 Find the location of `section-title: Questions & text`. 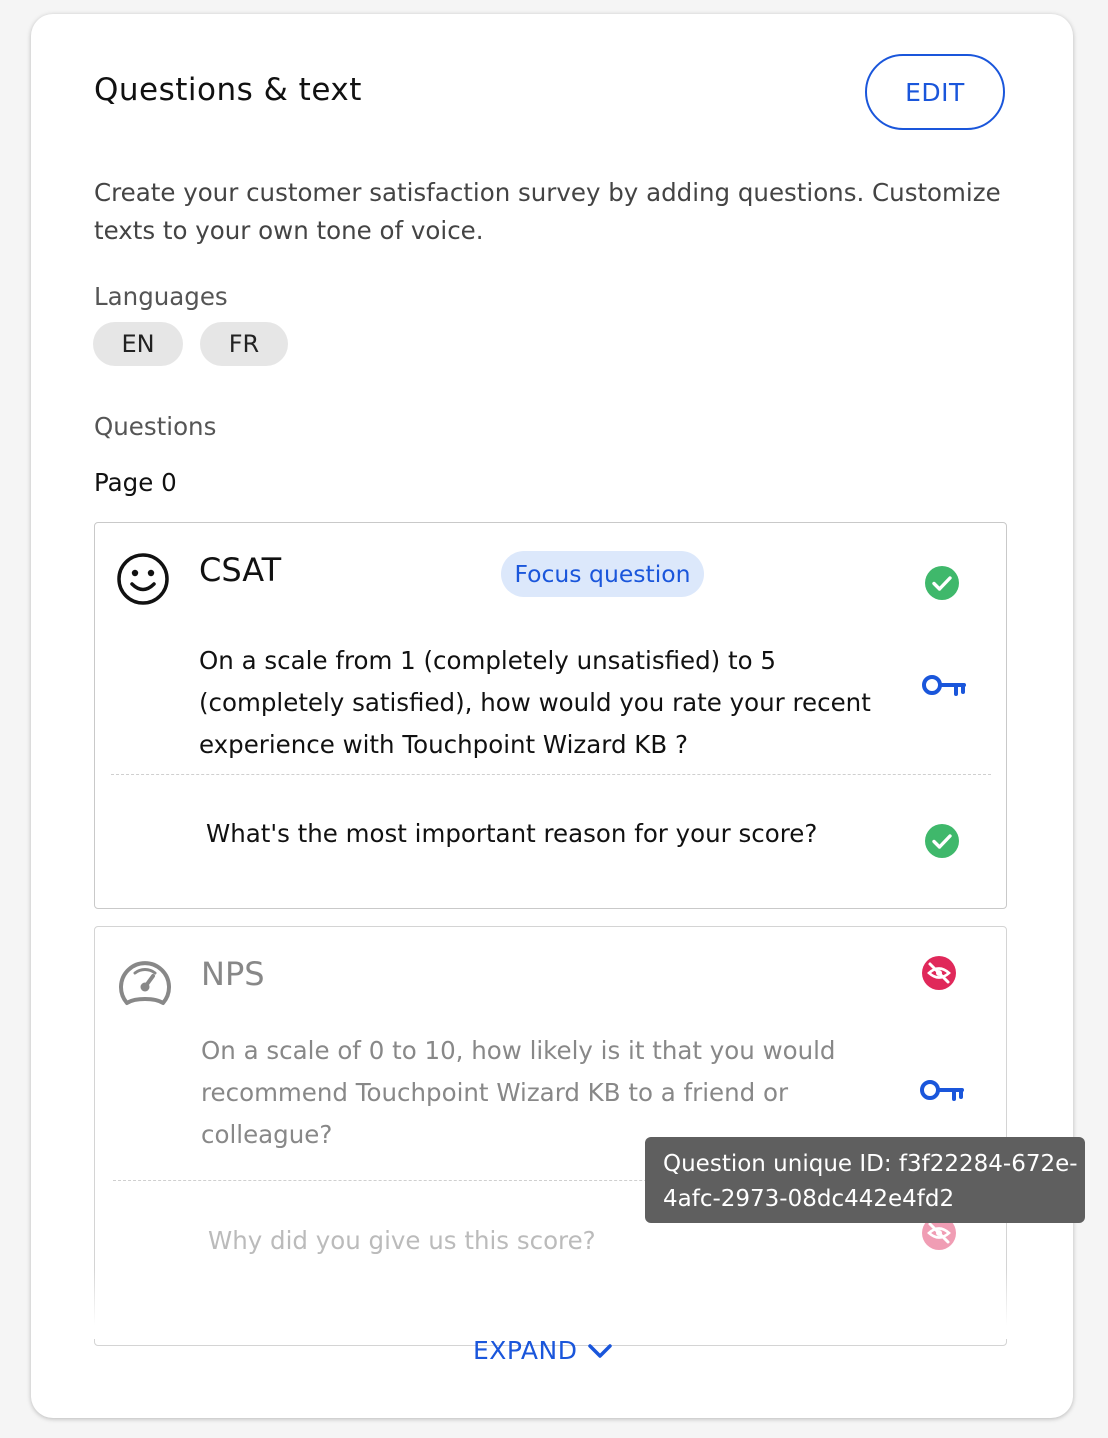

section-title: Questions & text is located at coordinates (228, 90).